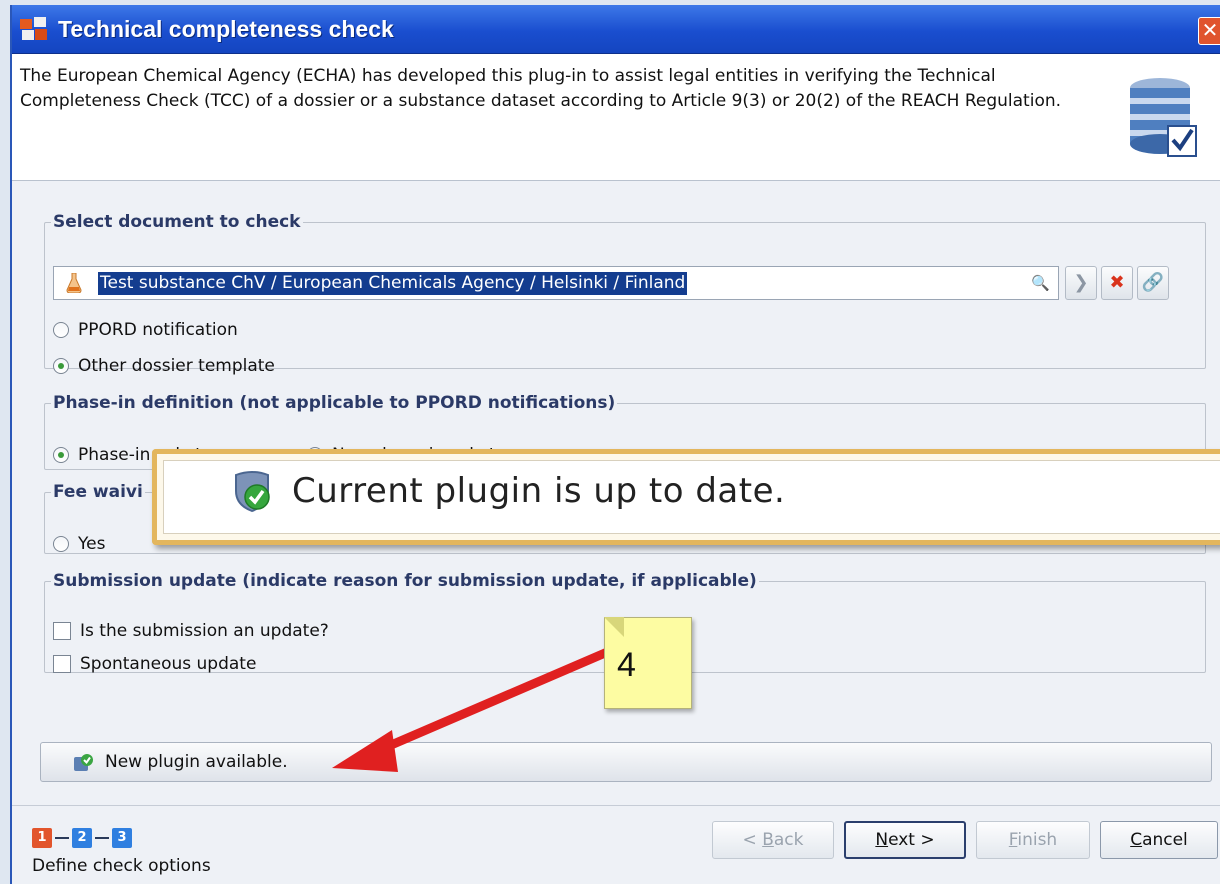  I want to click on arrow-shaft, so click(490, 702).